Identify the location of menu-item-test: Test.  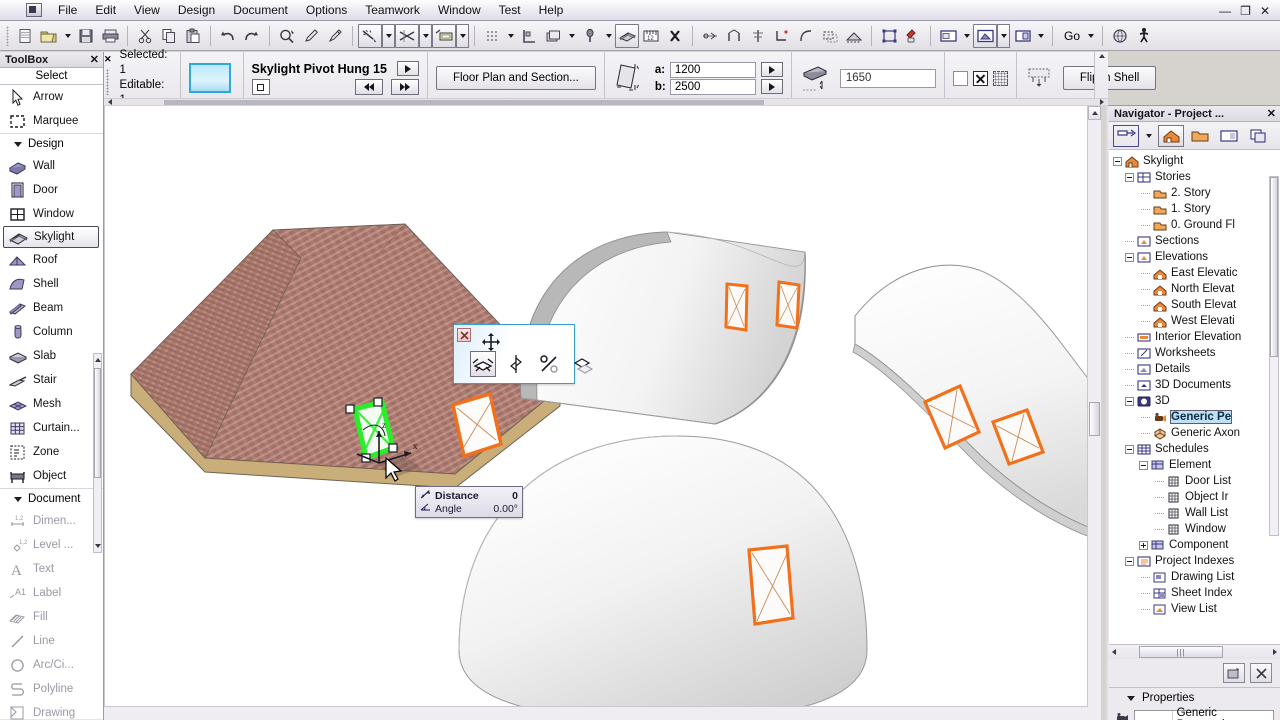
(510, 10).